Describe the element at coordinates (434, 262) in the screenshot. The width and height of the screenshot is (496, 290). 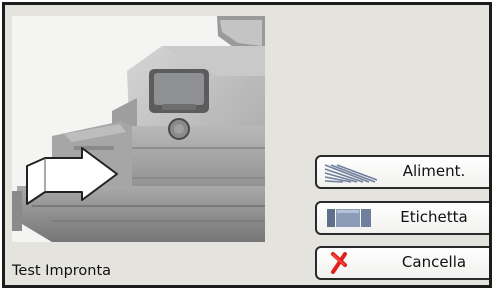
I see `cancel-button-label: Cancella` at that location.